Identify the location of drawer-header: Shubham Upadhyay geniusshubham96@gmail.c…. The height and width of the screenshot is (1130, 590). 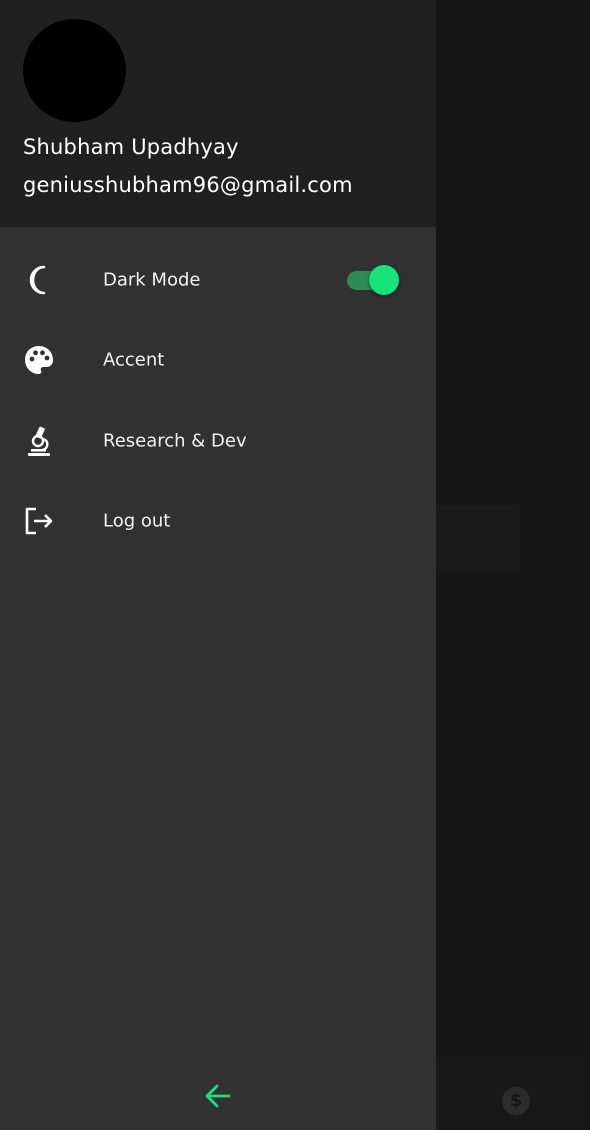
(218, 113).